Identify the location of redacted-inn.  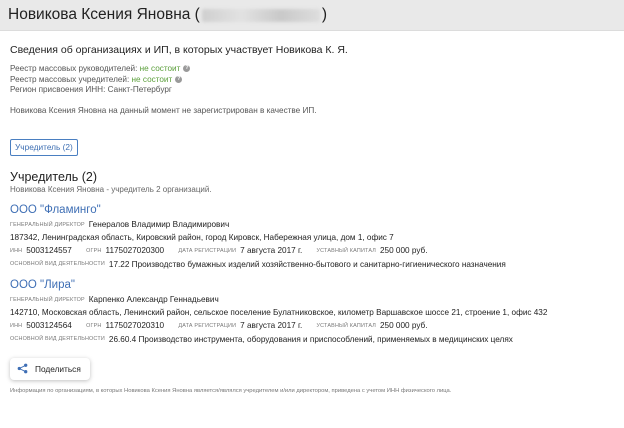
(260, 15).